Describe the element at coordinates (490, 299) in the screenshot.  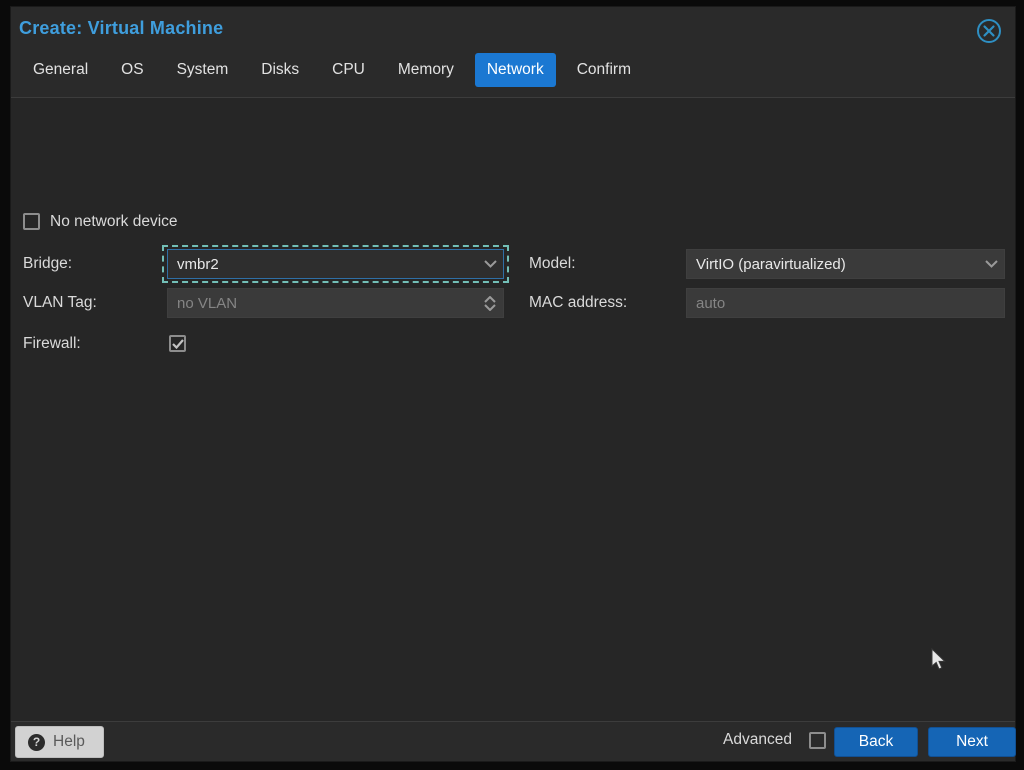
I see `spinner-up-icon` at that location.